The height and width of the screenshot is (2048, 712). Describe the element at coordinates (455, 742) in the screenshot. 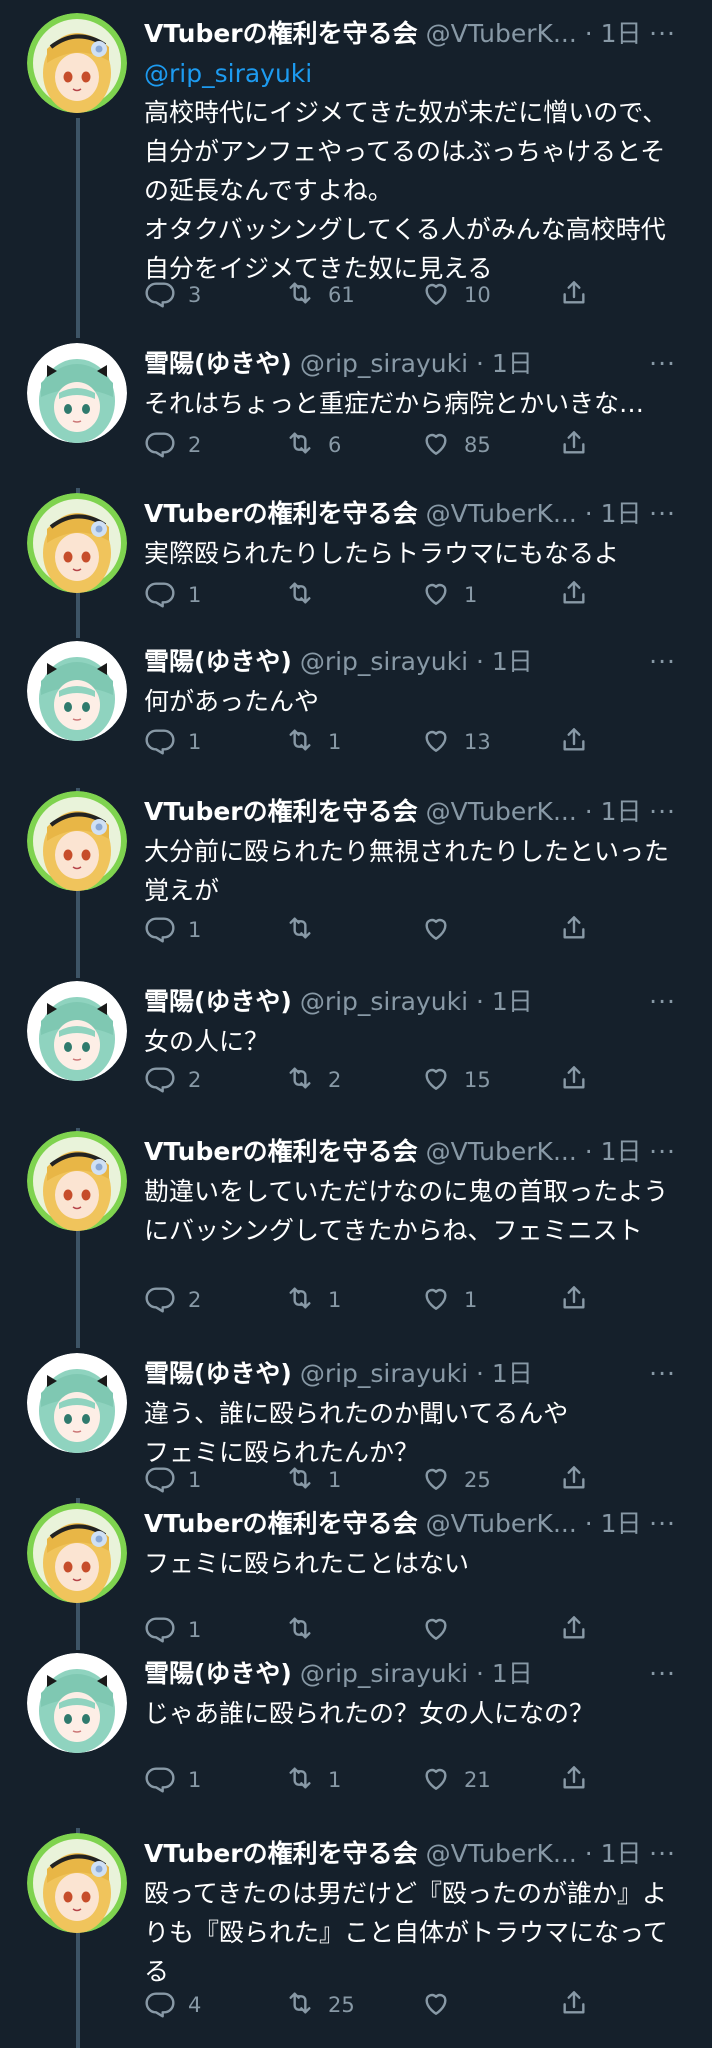

I see `like-button: 13` at that location.